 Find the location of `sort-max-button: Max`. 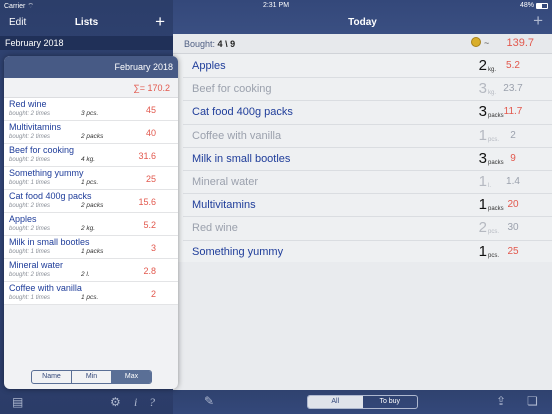

sort-max-button: Max is located at coordinates (131, 377).